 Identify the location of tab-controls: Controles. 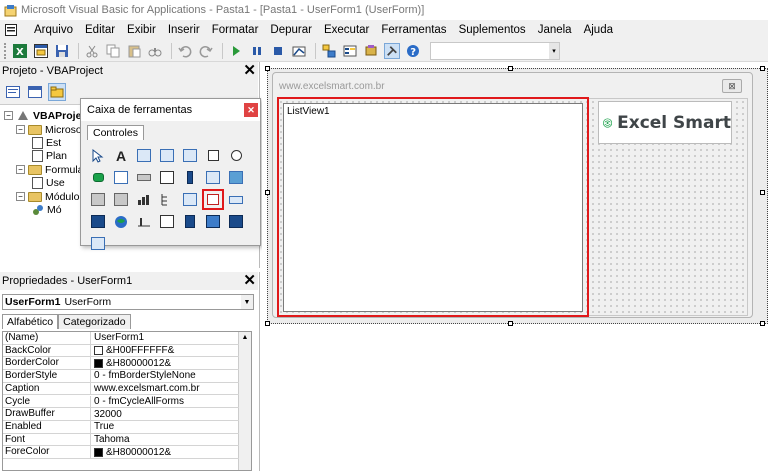
(115, 132).